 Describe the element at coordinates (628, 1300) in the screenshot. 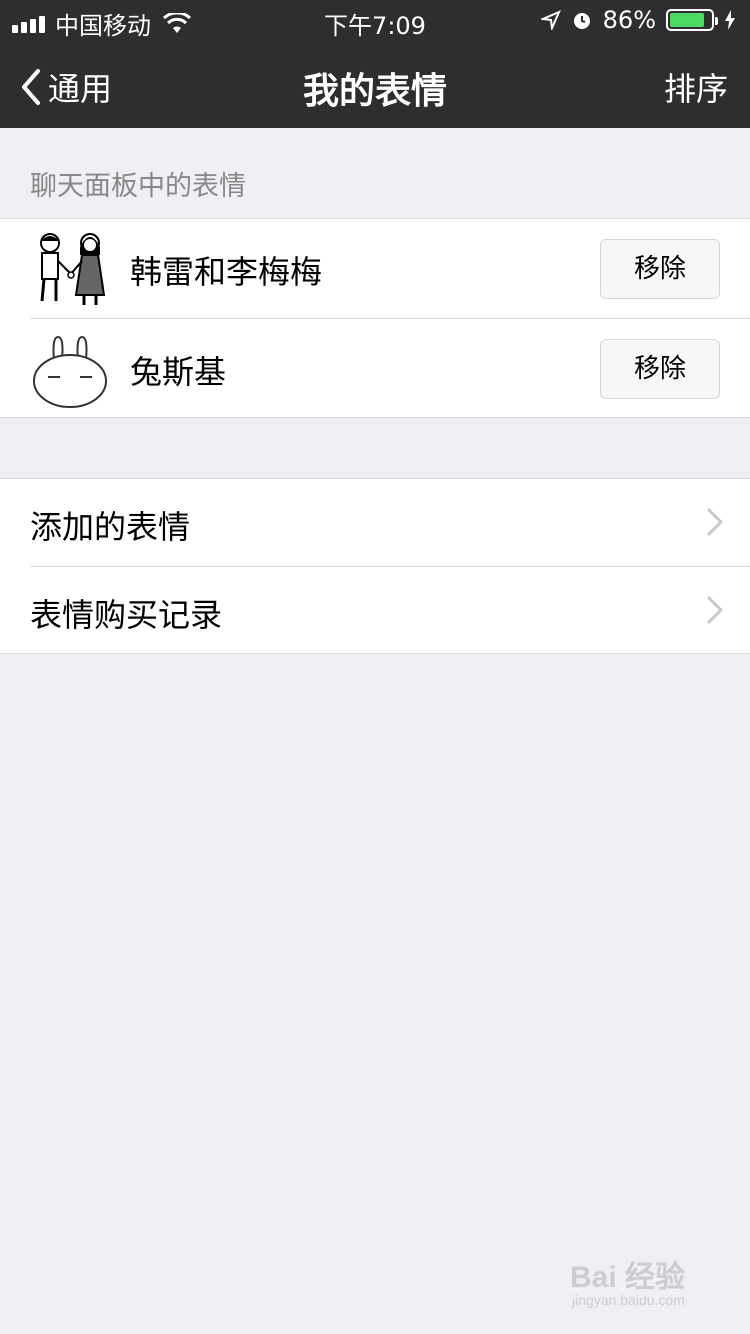

I see `watermark-url: jingyan.baidu.com` at that location.